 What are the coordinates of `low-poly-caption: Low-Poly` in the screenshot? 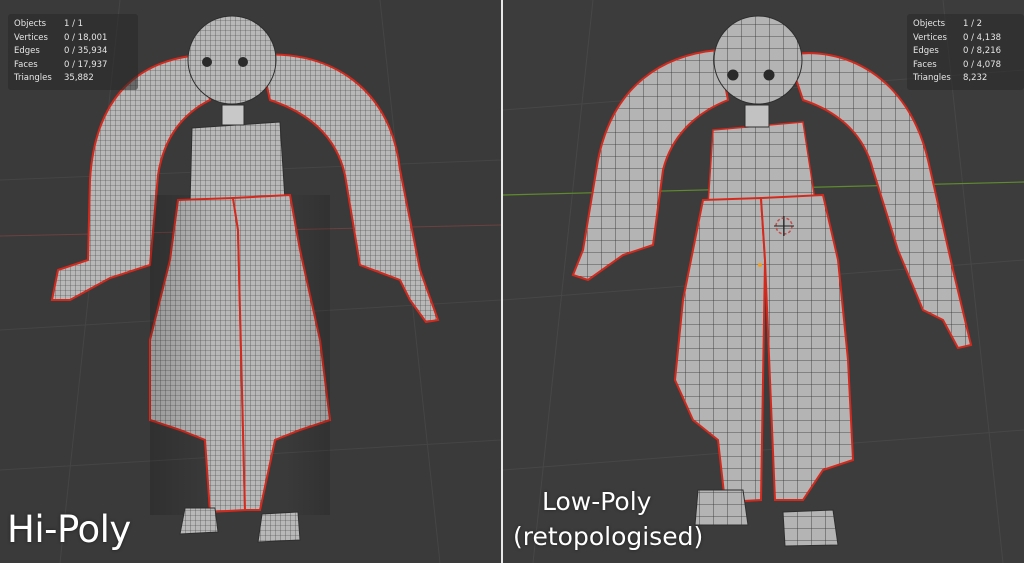 It's located at (597, 501).